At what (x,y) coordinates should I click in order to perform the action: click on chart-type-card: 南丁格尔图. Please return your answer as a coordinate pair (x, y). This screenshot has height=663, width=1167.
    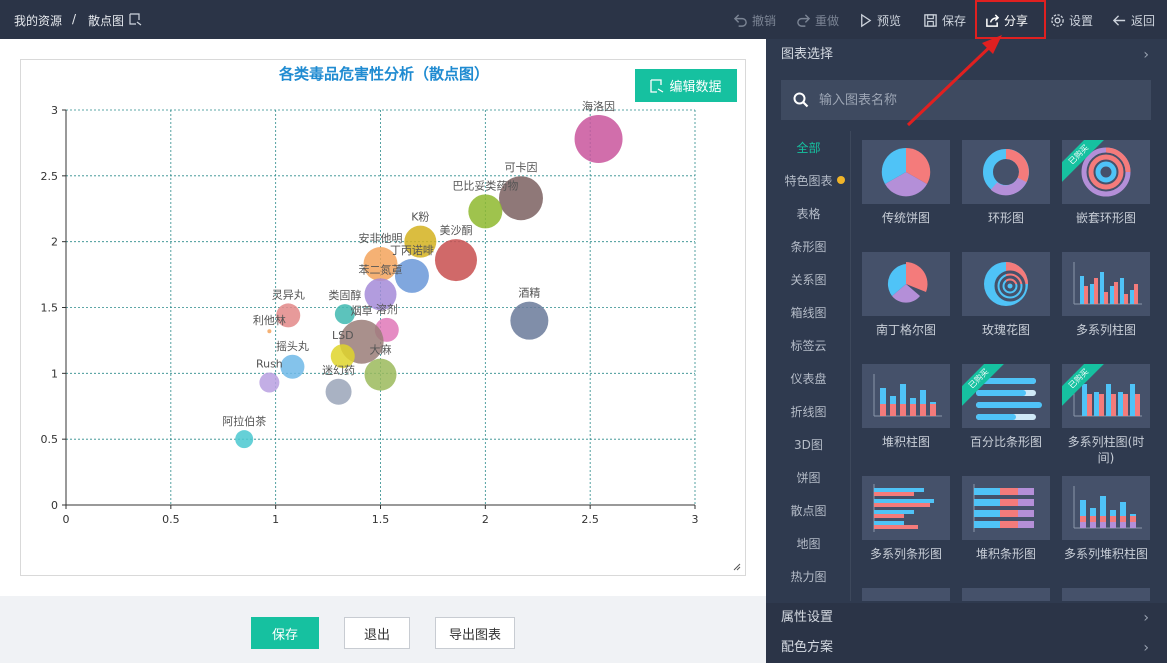
    Looking at the image, I should click on (907, 295).